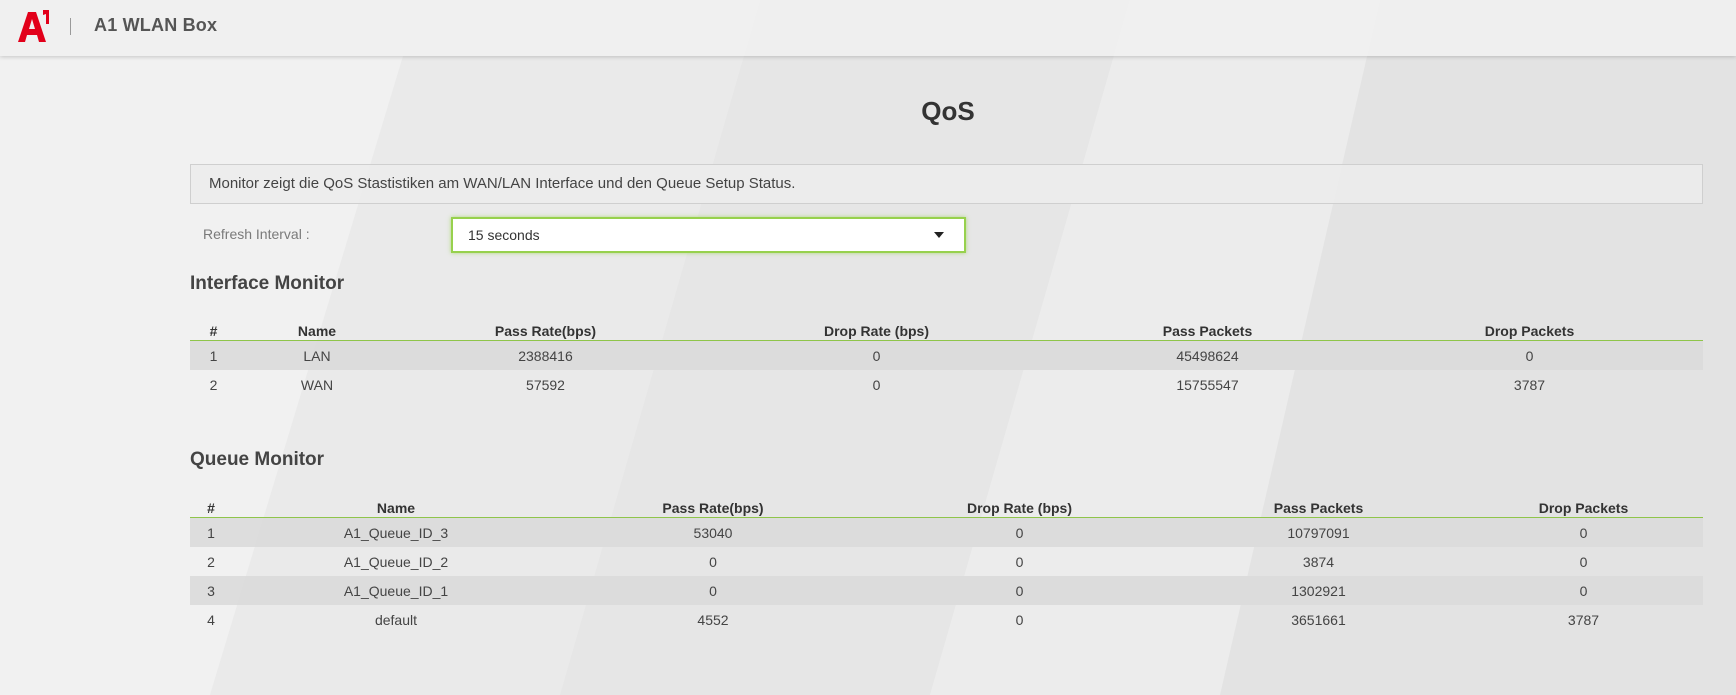 The image size is (1736, 695). Describe the element at coordinates (1207, 384) in the screenshot. I see `table-cell: 15755547` at that location.